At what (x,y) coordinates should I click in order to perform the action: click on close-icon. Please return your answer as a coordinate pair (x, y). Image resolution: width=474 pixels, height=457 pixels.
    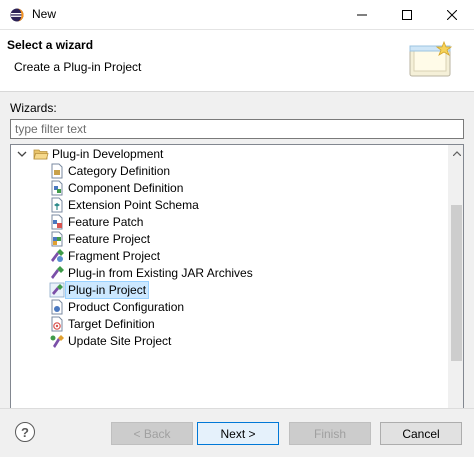
    Looking at the image, I should click on (451, 15).